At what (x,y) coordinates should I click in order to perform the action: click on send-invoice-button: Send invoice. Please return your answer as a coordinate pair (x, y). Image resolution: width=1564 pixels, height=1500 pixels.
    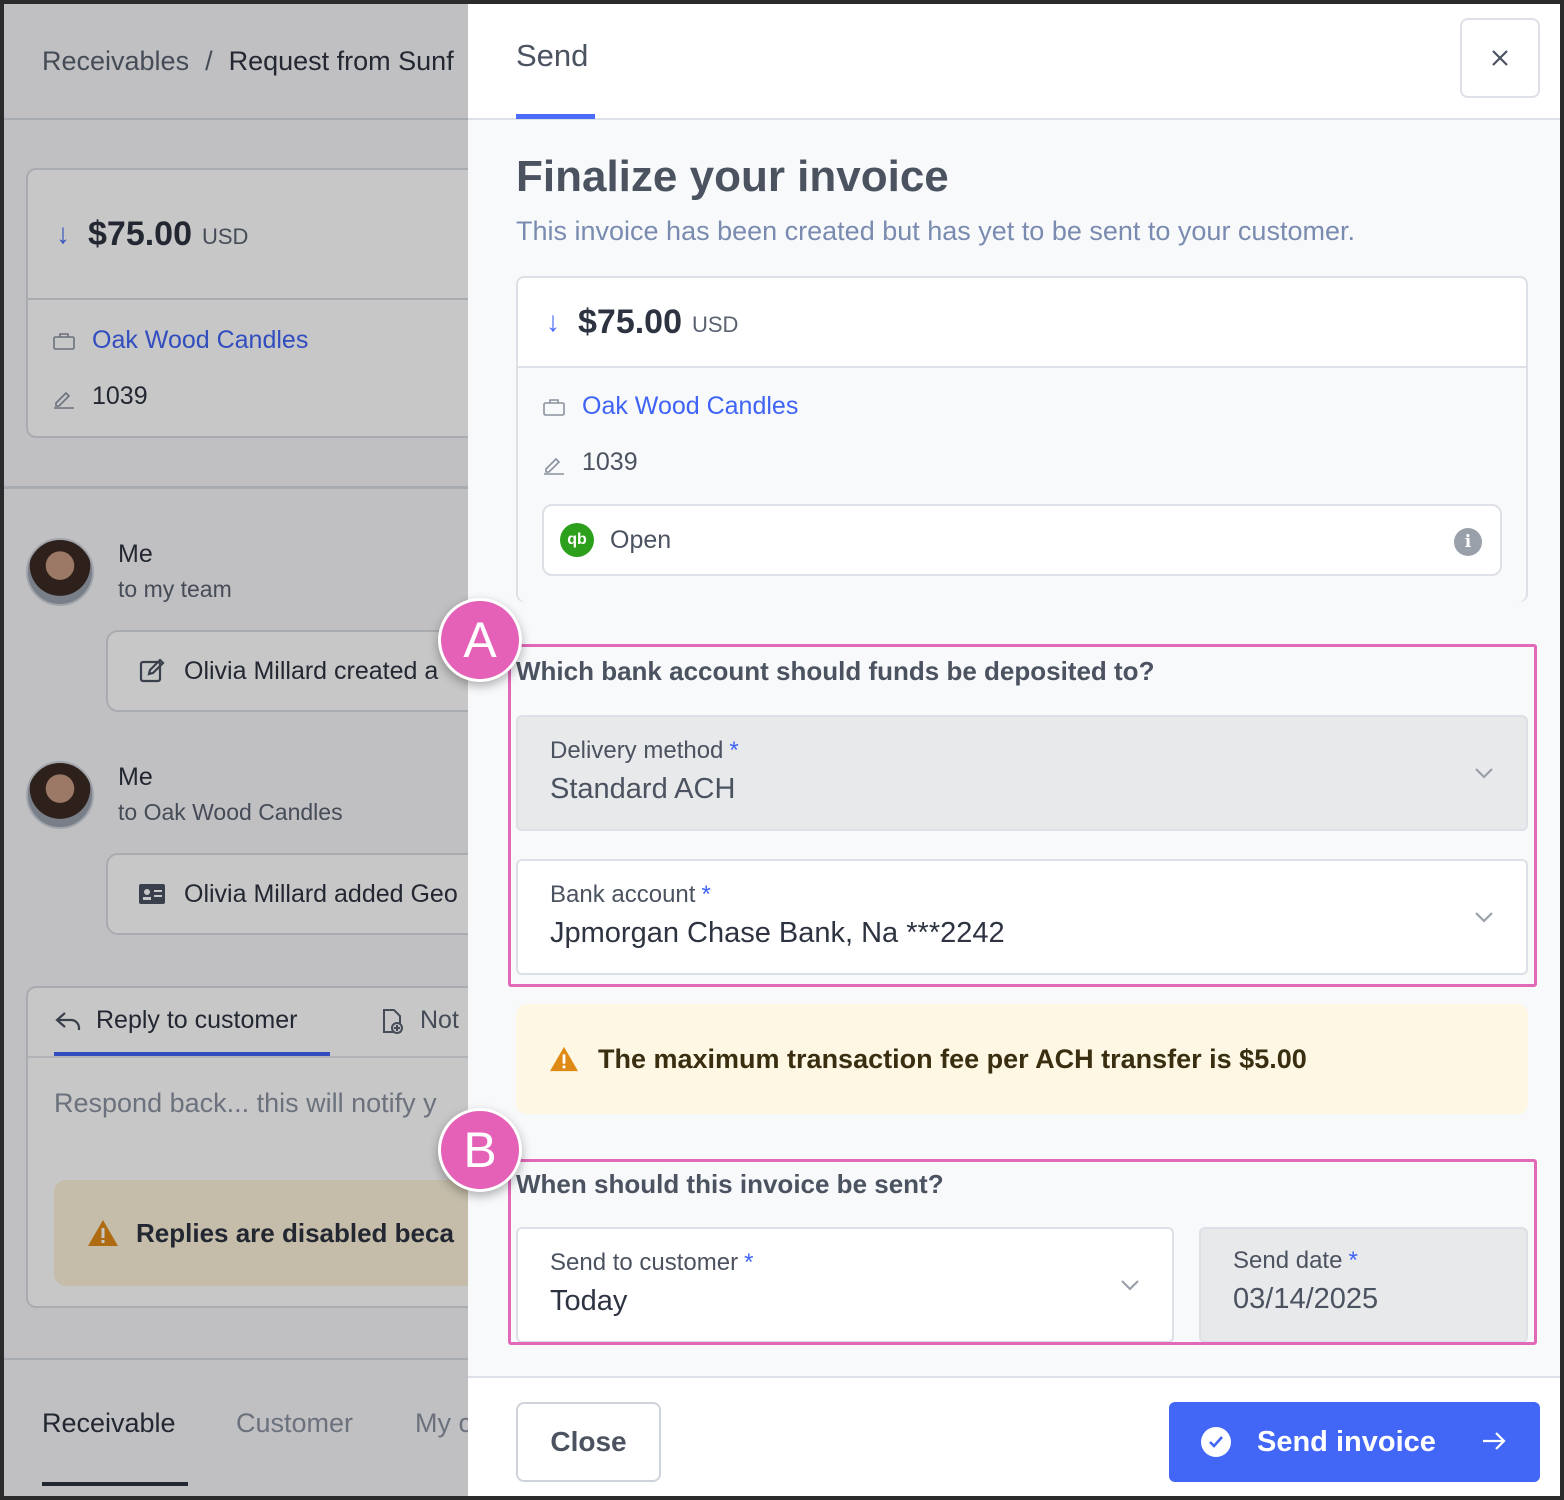
    Looking at the image, I should click on (1354, 1442).